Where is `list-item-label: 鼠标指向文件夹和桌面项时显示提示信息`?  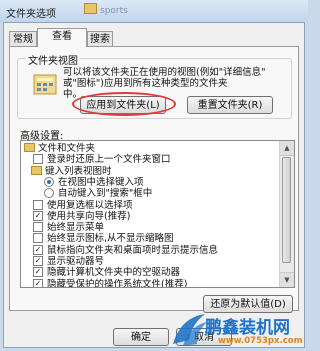 list-item-label: 鼠标指向文件夹和桌面项时显示提示信息 is located at coordinates (133, 250).